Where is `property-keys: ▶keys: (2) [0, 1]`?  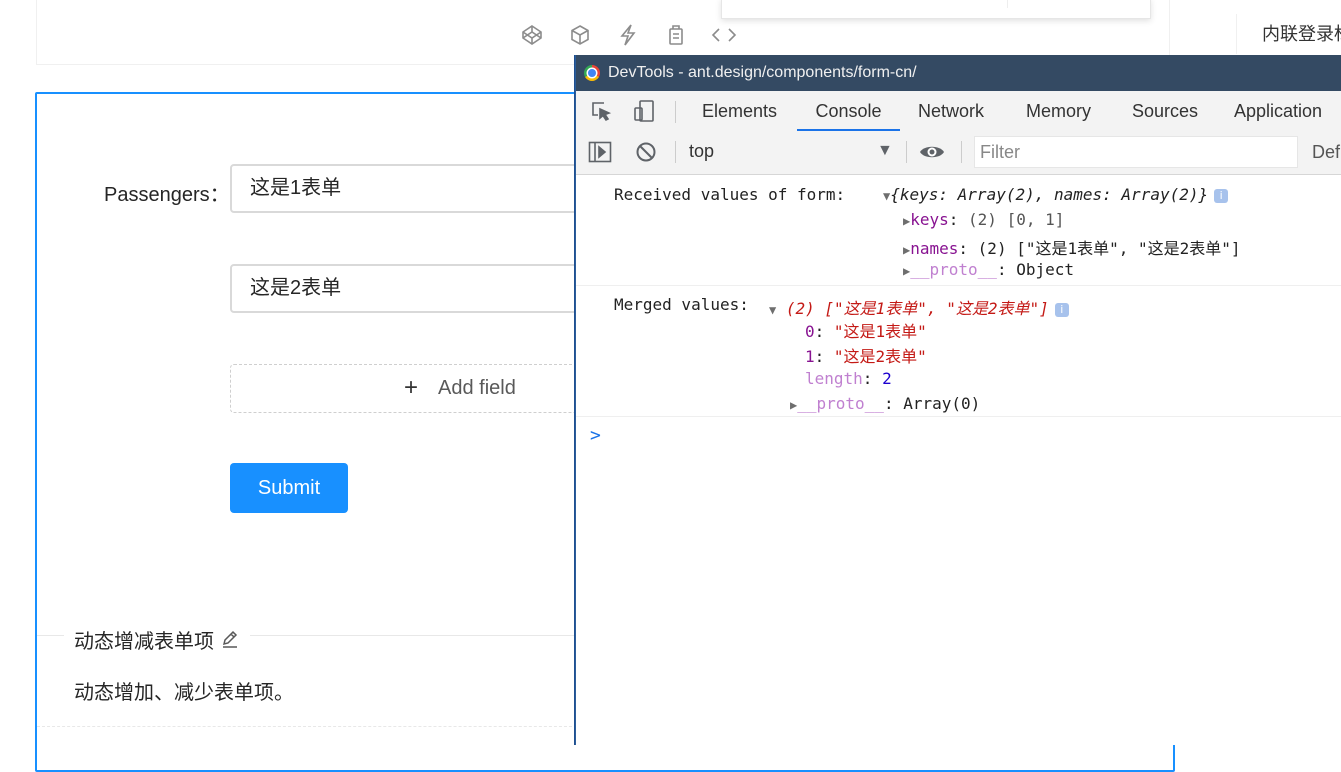 property-keys: ▶keys: (2) [0, 1] is located at coordinates (983, 219).